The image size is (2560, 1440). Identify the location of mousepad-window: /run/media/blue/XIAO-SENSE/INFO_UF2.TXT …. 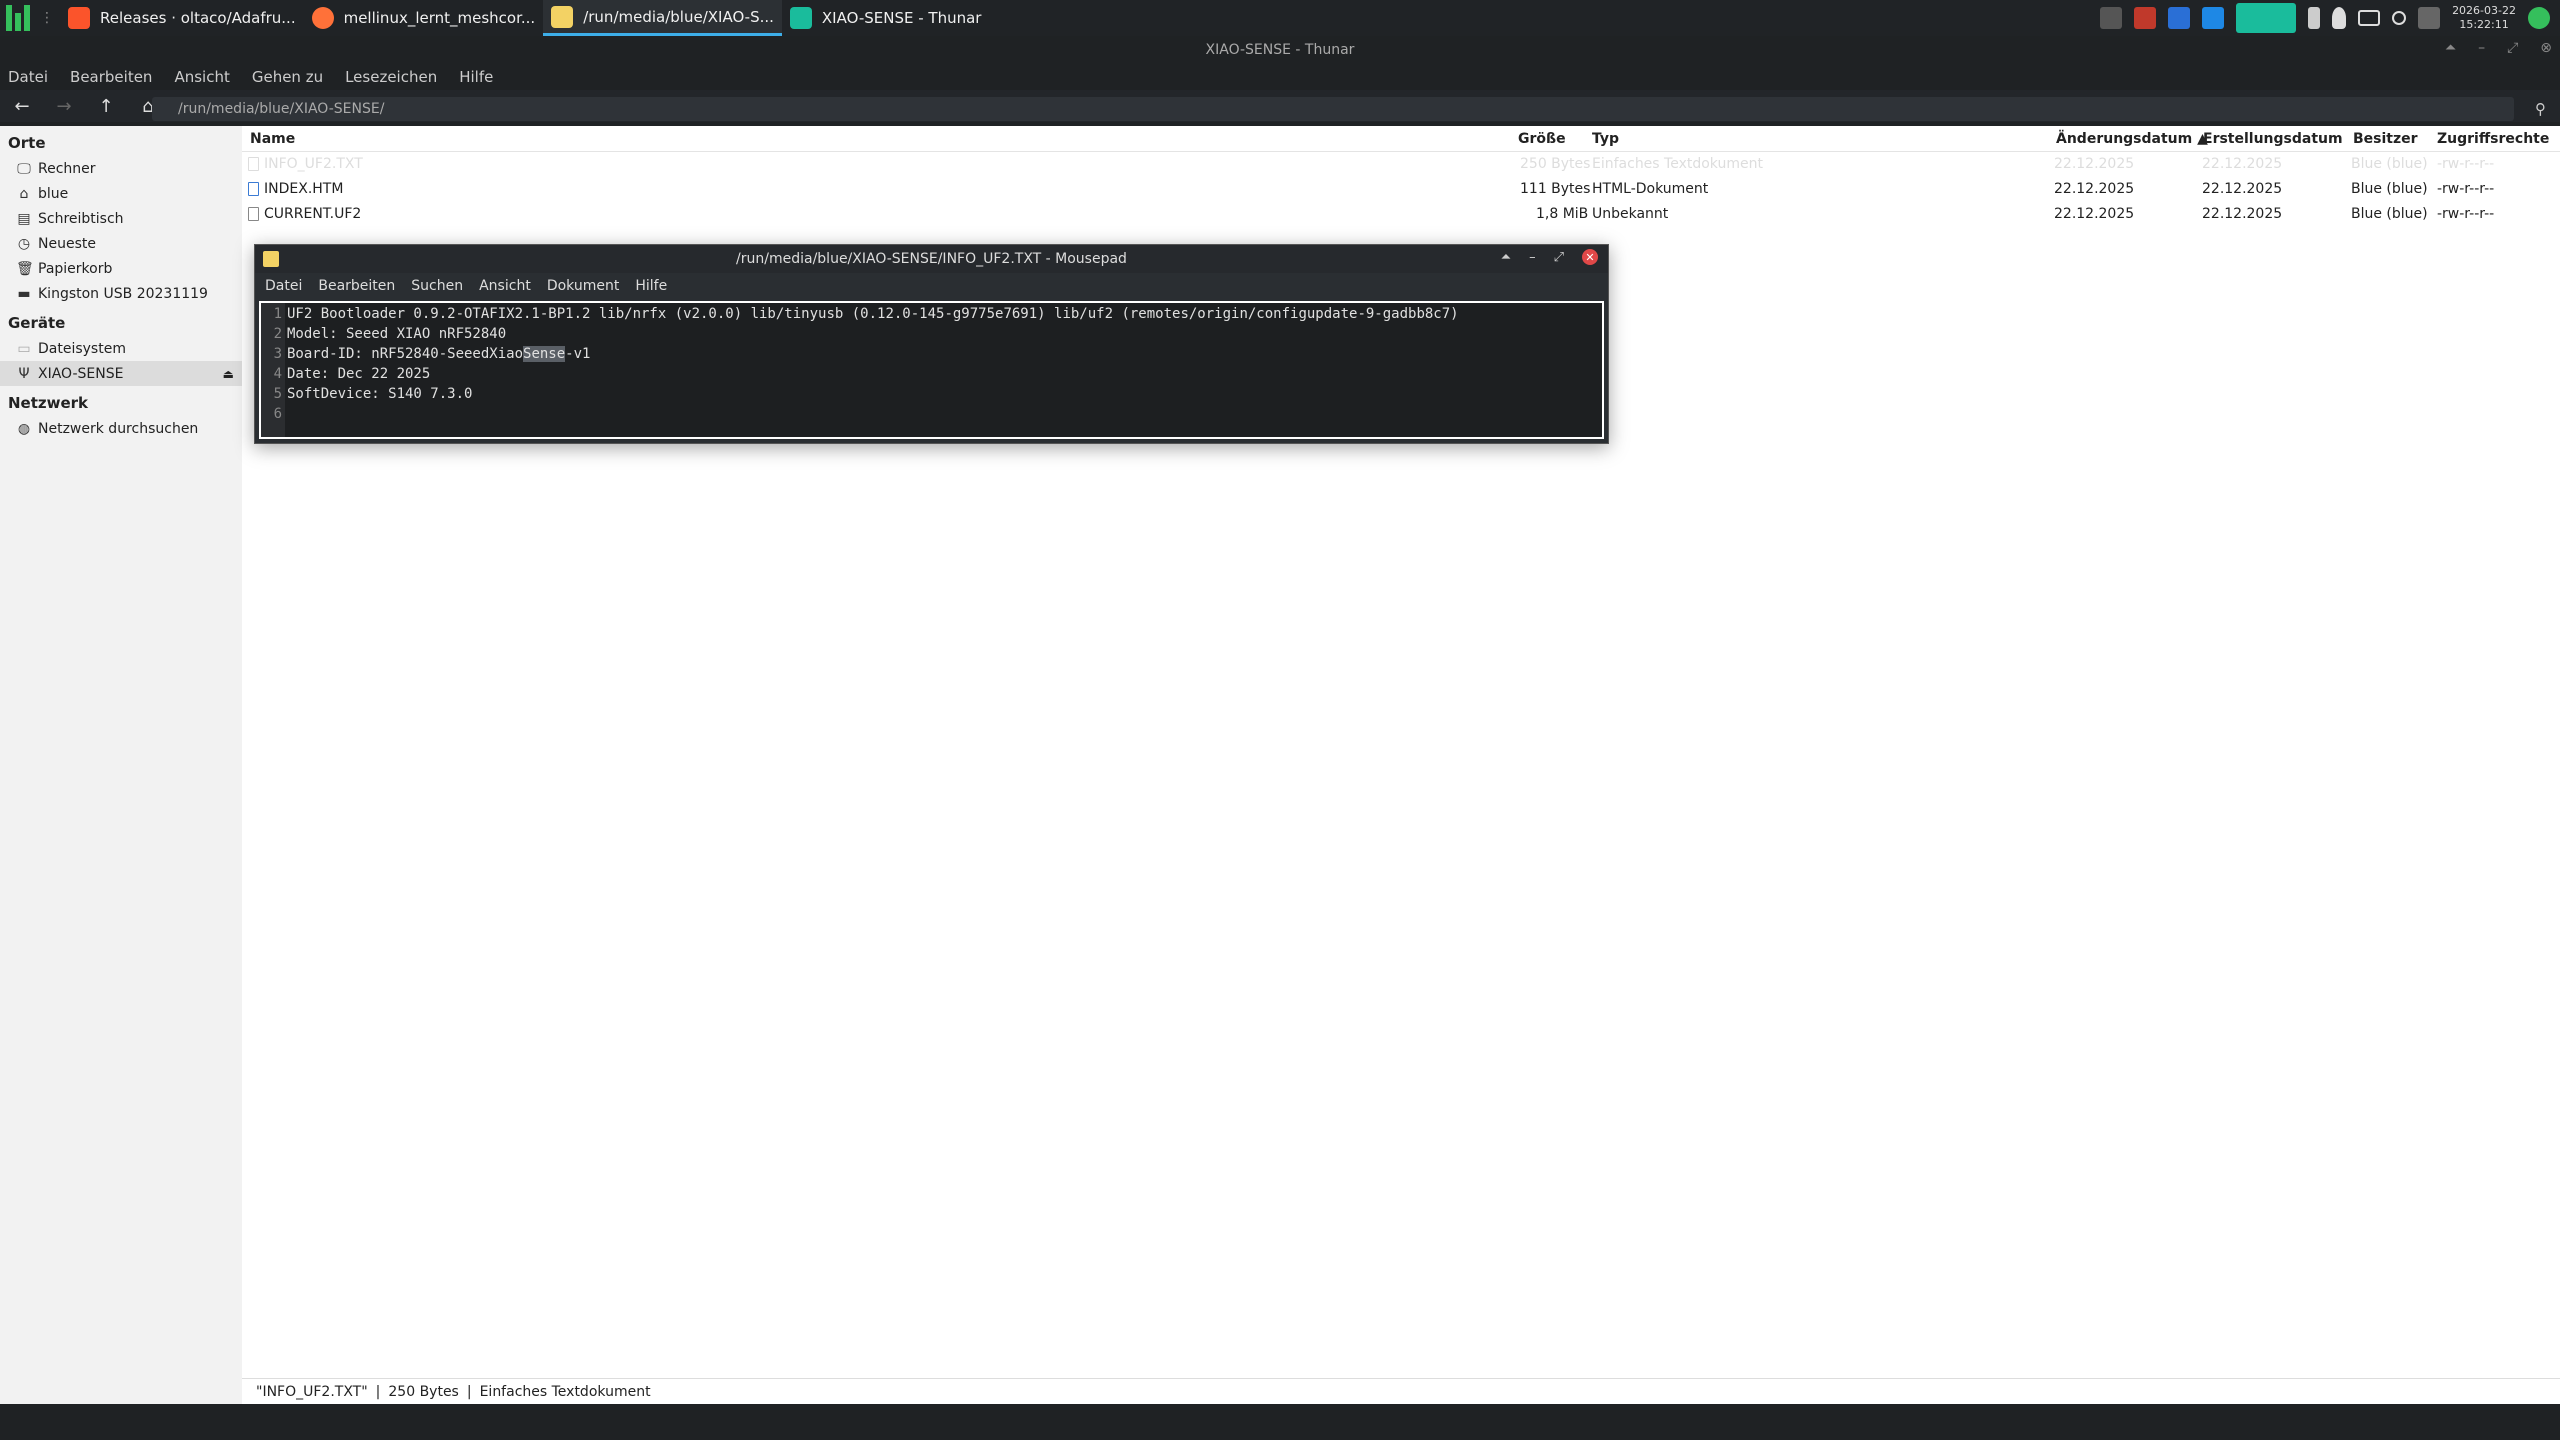
(931, 344).